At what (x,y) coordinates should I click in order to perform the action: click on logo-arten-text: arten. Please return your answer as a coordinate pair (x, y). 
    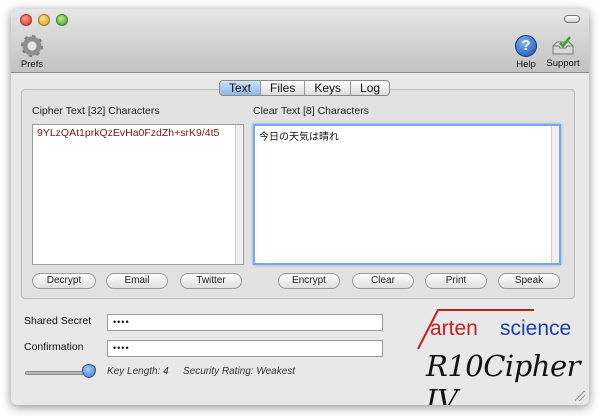
    Looking at the image, I should click on (454, 328).